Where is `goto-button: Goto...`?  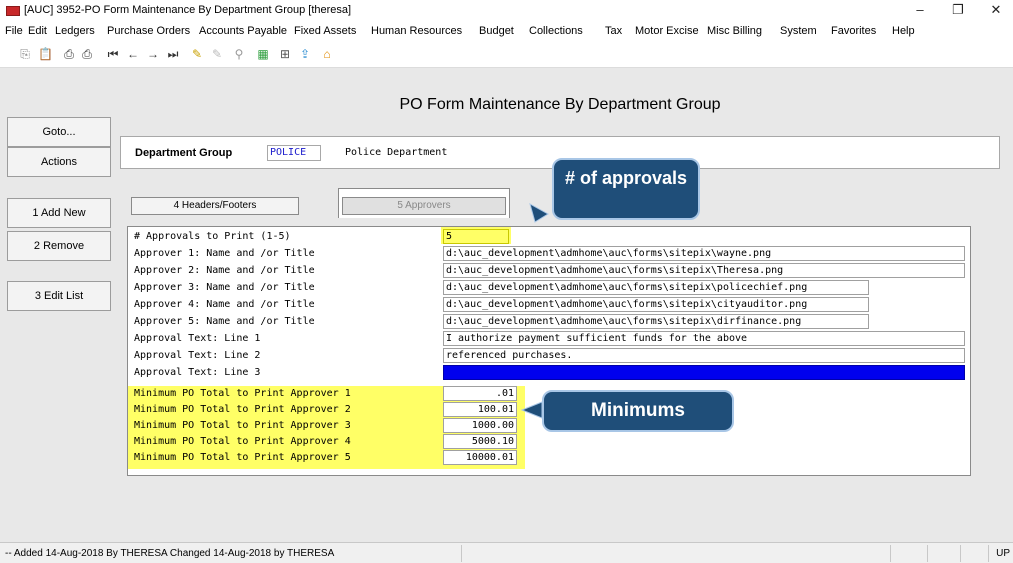 goto-button: Goto... is located at coordinates (59, 132).